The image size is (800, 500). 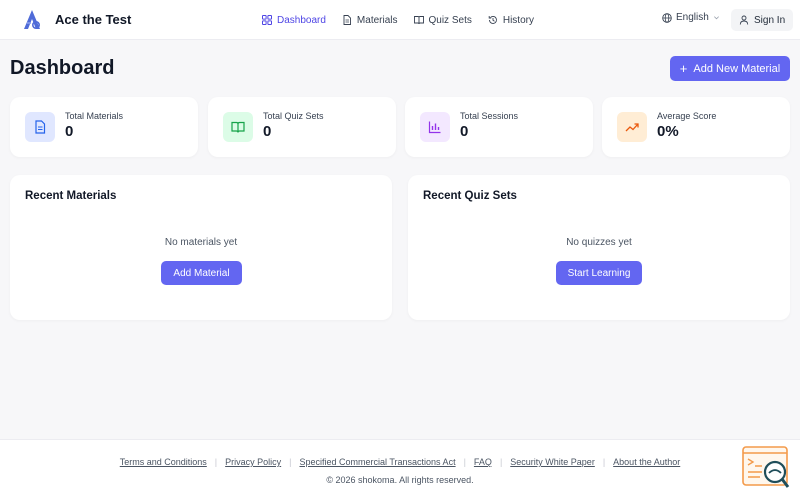 I want to click on footer-link-privacy: Privacy Policy, so click(x=253, y=462).